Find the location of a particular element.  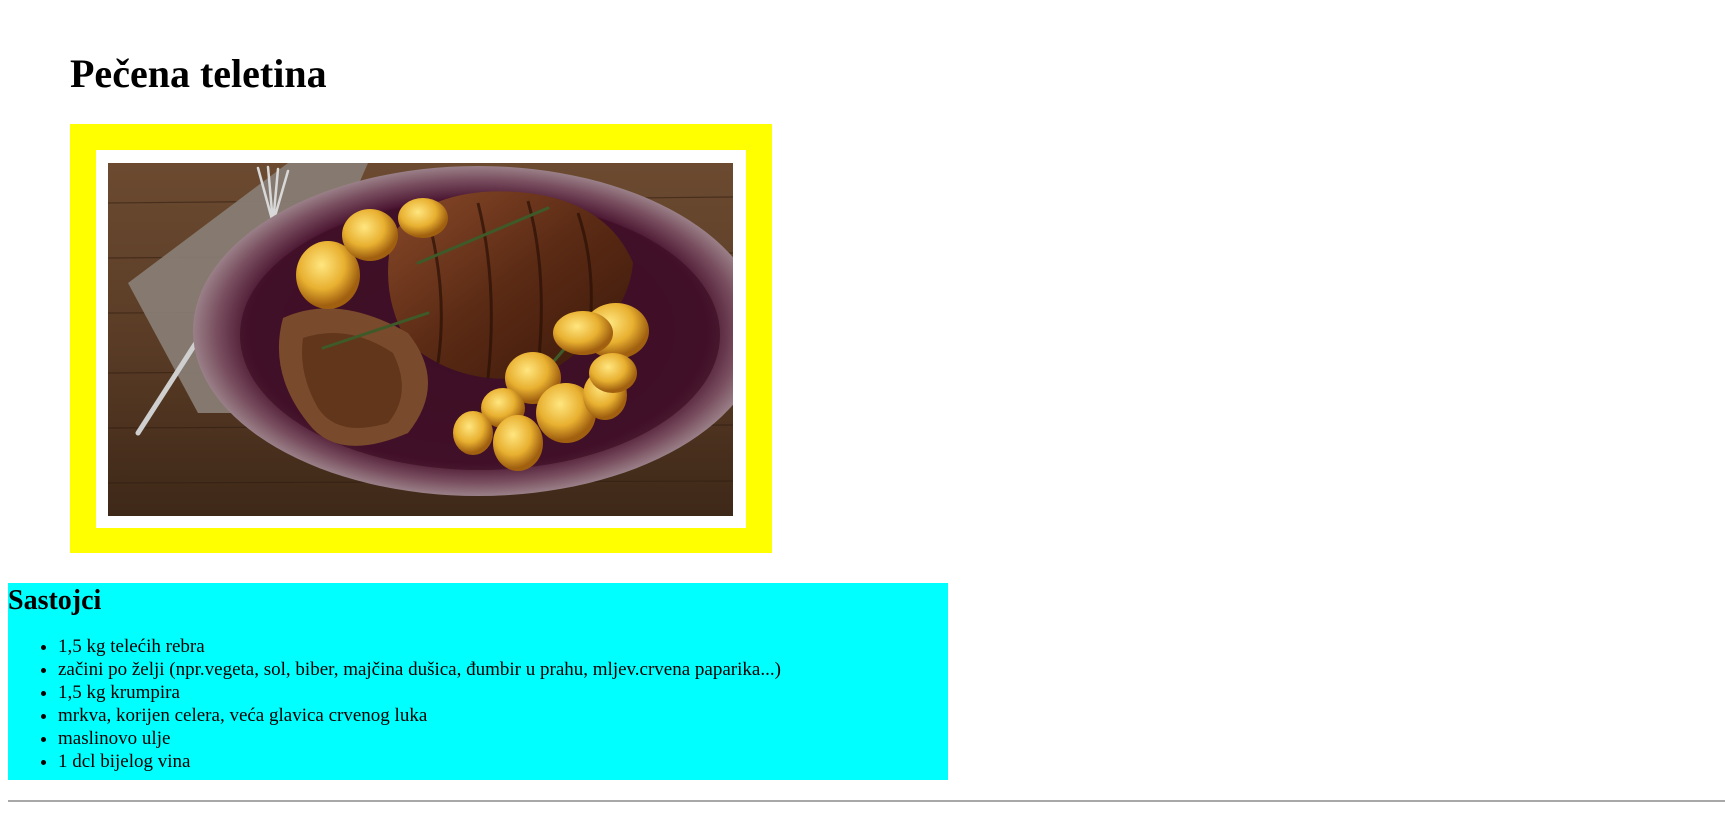

ingredients-heading: Sastojci is located at coordinates (55, 600).